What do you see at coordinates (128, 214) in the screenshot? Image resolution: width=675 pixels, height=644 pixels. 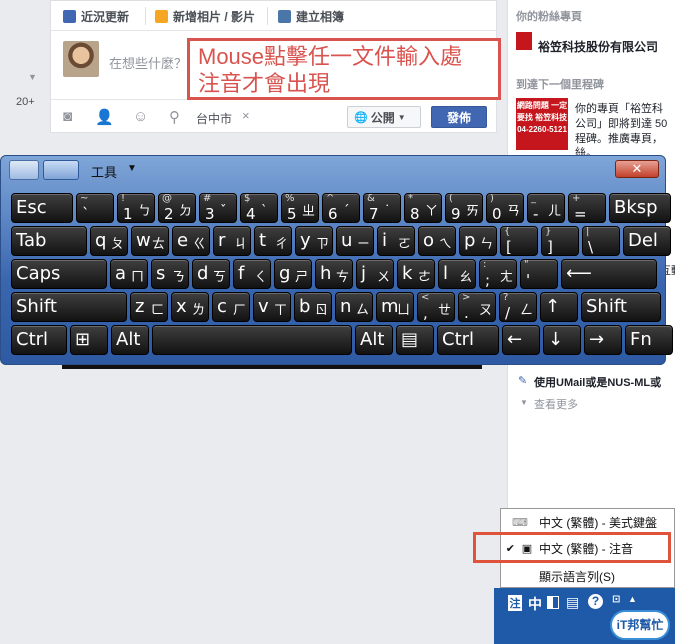 I see `key-main-label: 1` at bounding box center [128, 214].